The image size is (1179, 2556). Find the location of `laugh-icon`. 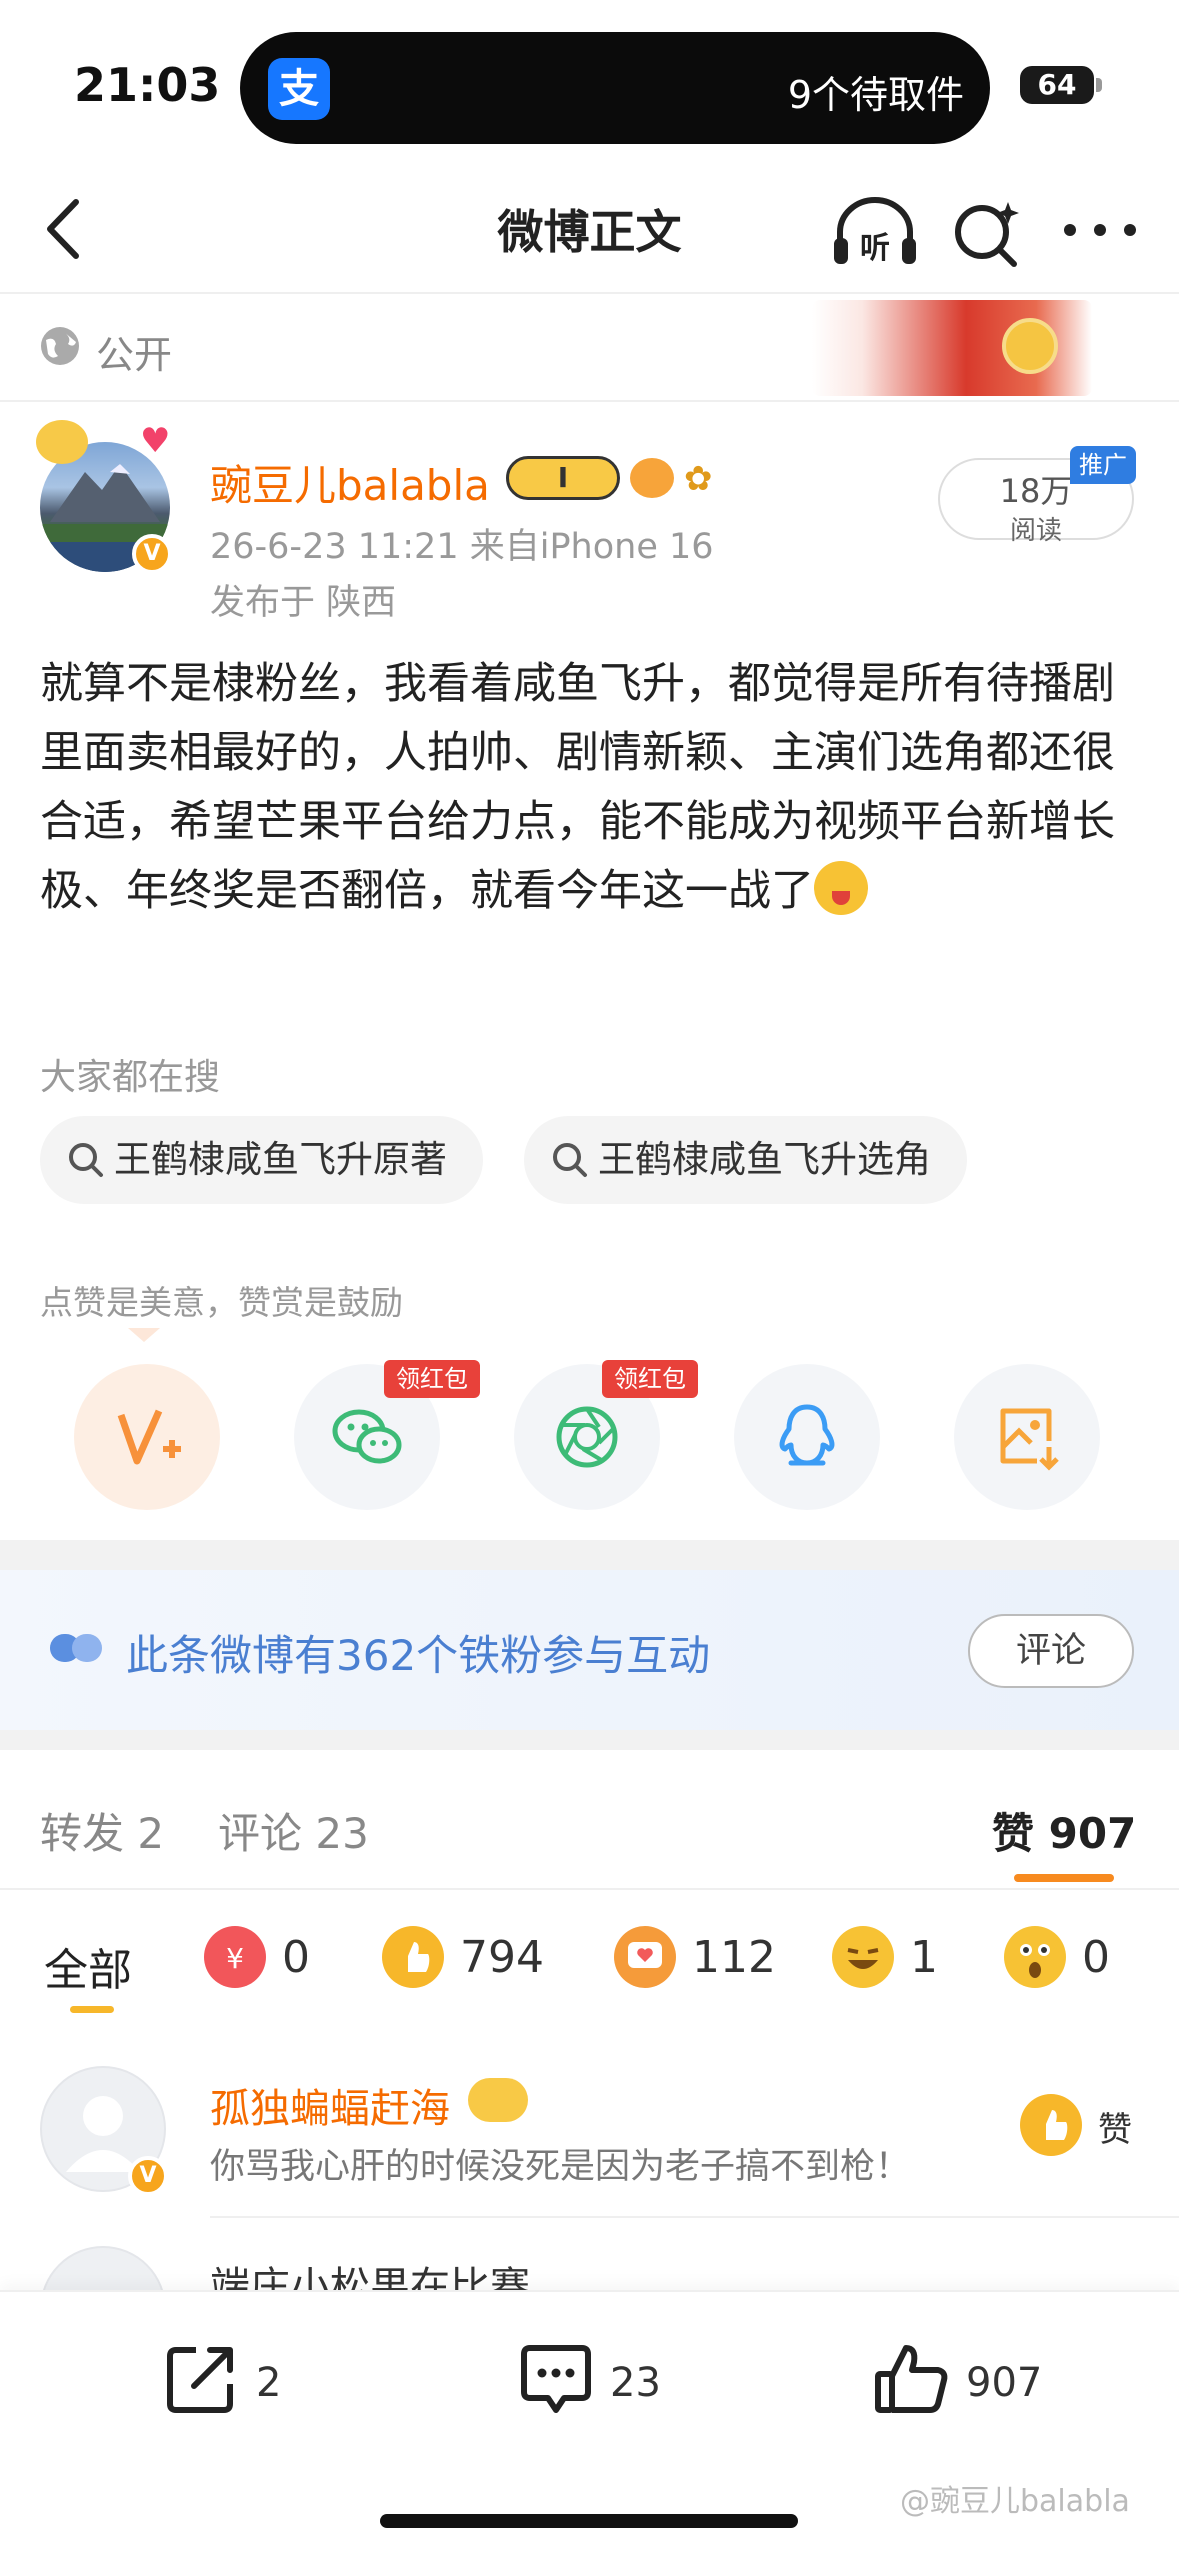

laugh-icon is located at coordinates (863, 1957).